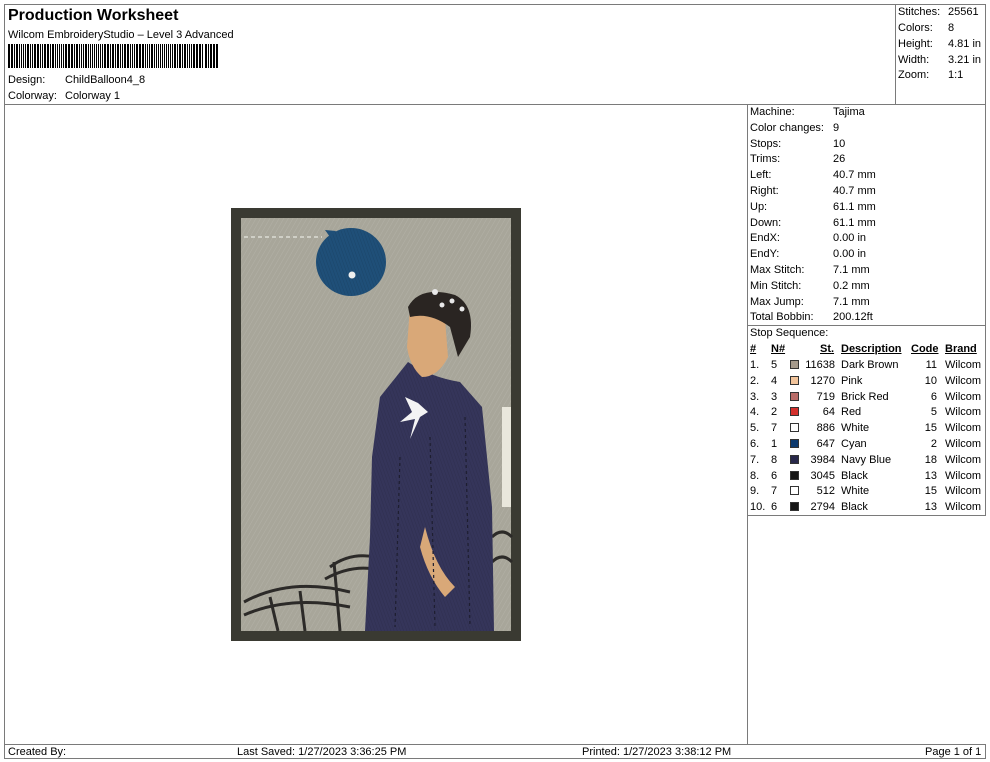 Image resolution: width=990 pixels, height=762 pixels. What do you see at coordinates (774, 412) in the screenshot?
I see `needle-number: 2` at bounding box center [774, 412].